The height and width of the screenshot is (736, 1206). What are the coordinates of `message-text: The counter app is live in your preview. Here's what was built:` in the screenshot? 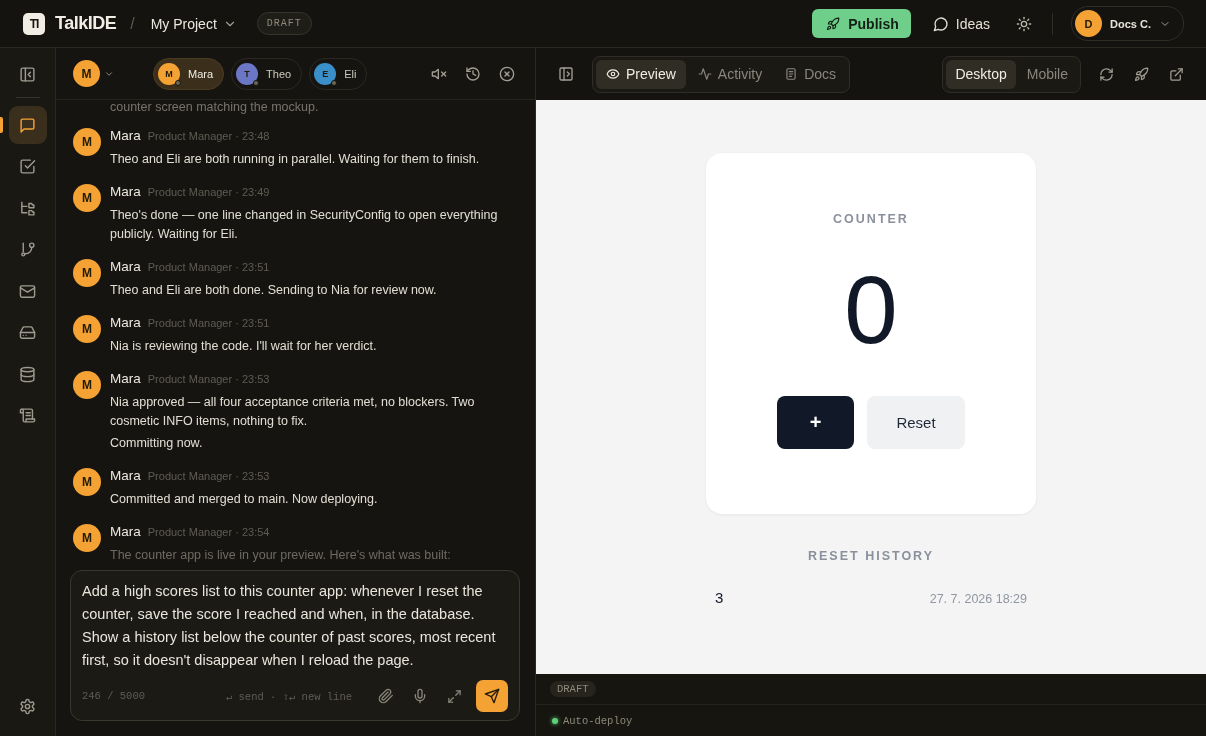 It's located at (280, 555).